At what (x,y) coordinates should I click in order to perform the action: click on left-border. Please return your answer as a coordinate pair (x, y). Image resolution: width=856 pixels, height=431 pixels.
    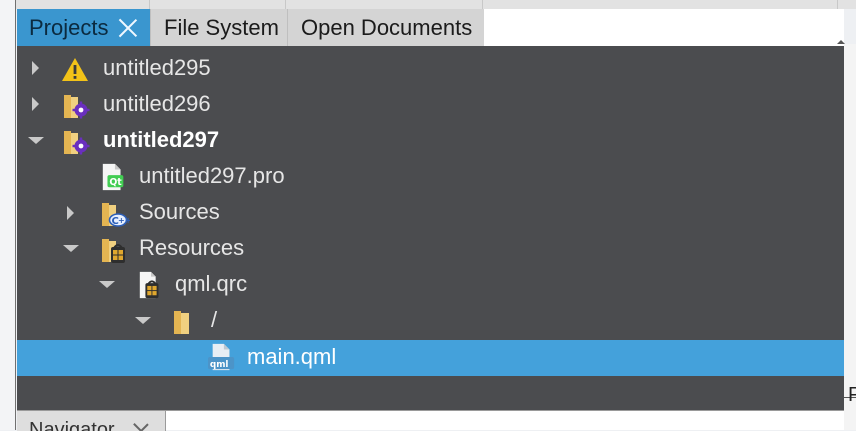
    Looking at the image, I should click on (8, 215).